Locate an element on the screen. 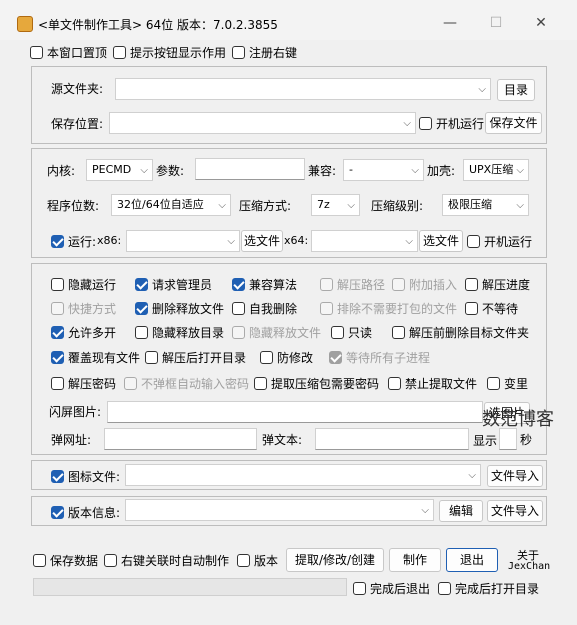 This screenshot has width=577, height=625. version-checkbox: 版本 is located at coordinates (257, 560).